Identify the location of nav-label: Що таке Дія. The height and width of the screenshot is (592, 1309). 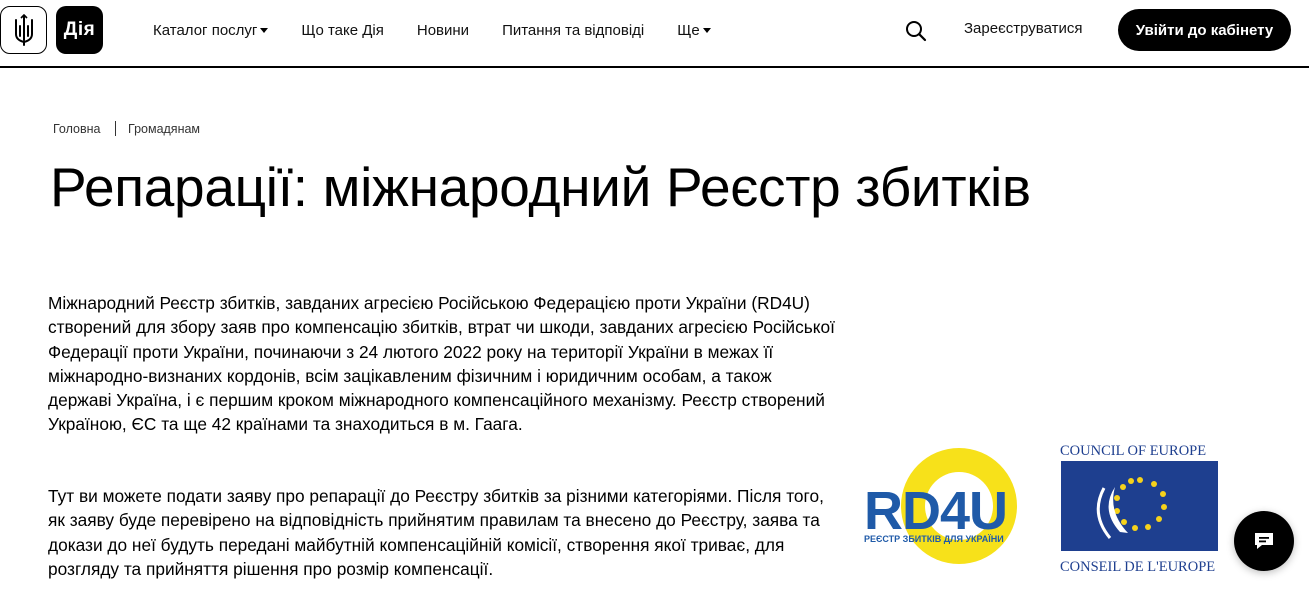
(342, 30).